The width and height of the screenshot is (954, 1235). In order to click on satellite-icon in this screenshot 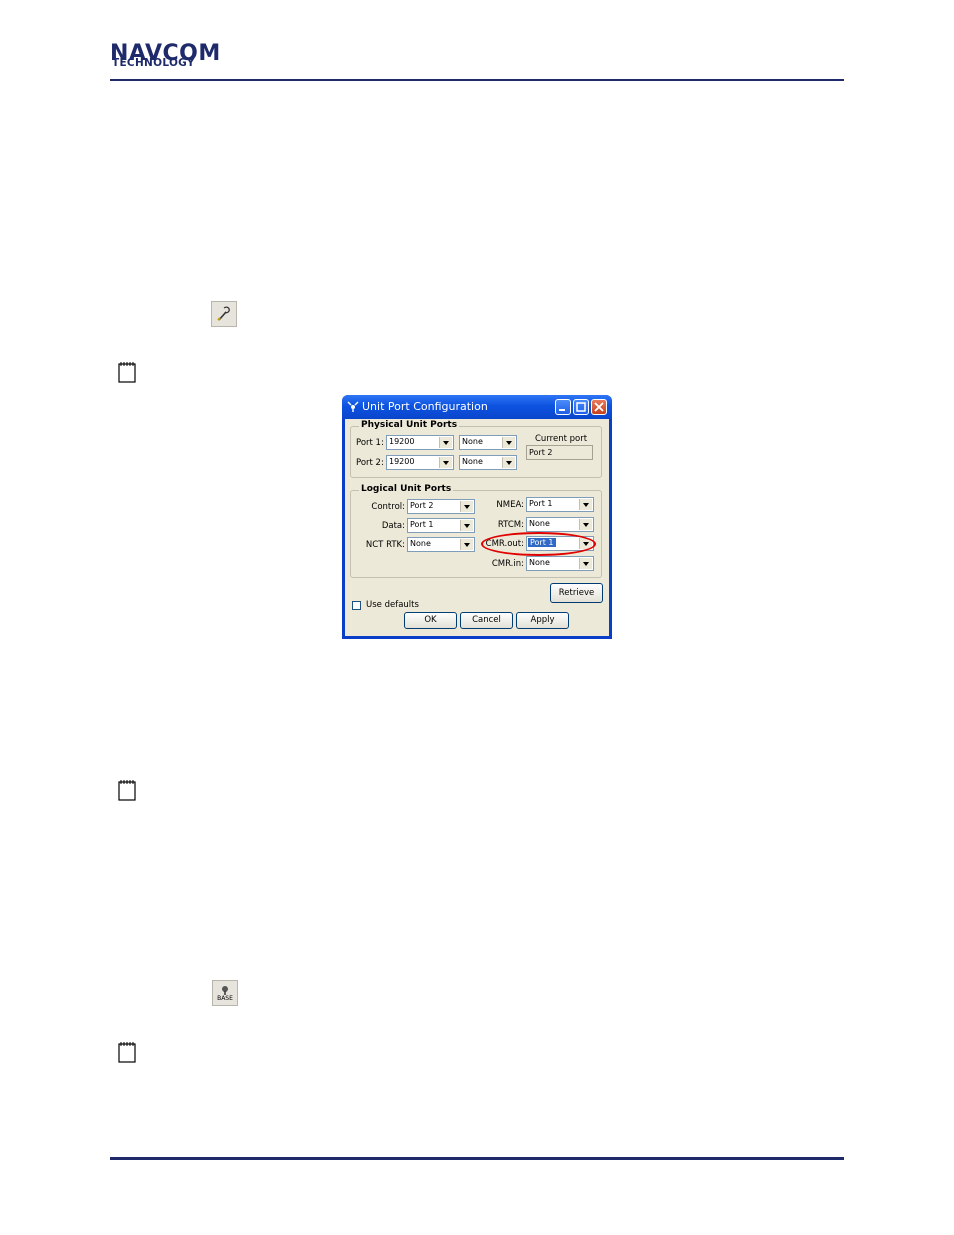, I will do `click(353, 406)`.